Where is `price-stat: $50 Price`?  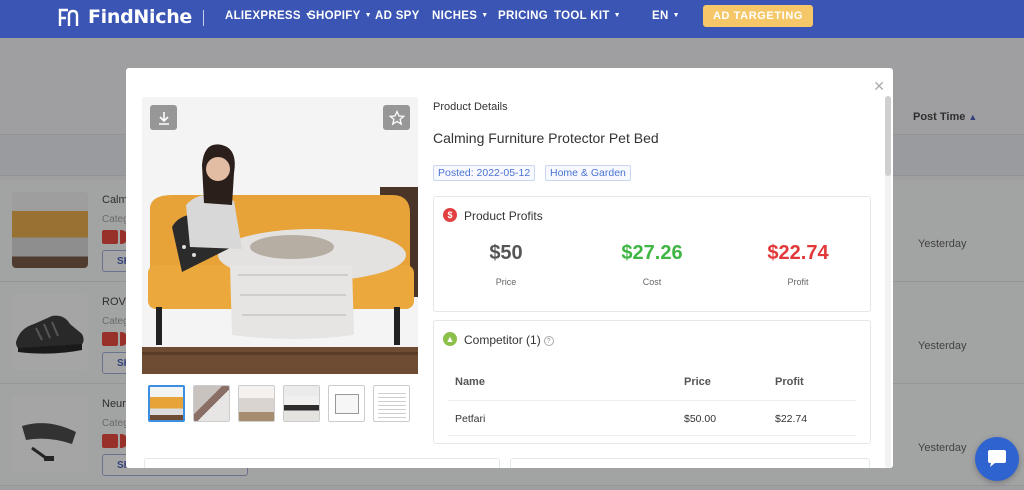 price-stat: $50 Price is located at coordinates (506, 264).